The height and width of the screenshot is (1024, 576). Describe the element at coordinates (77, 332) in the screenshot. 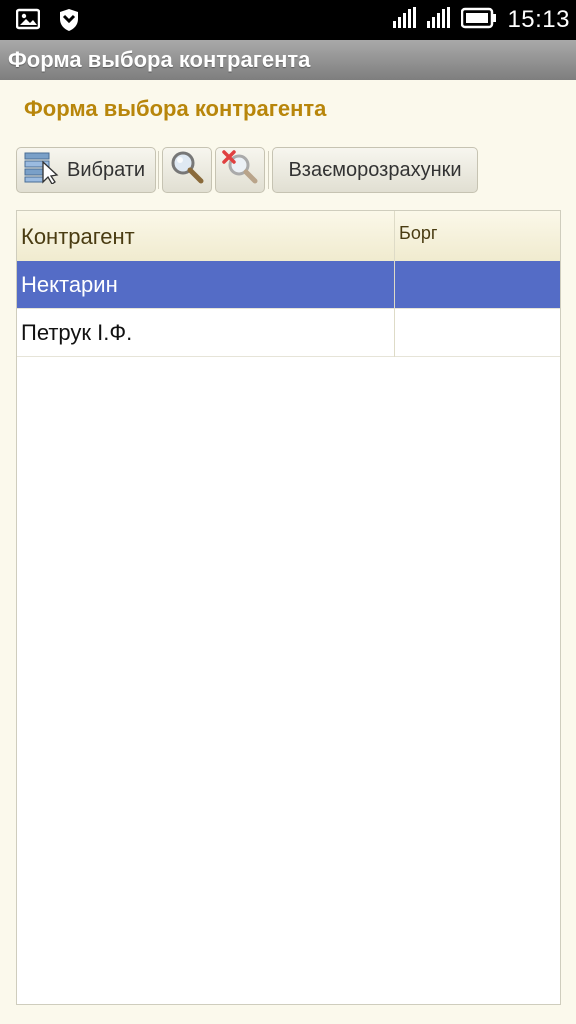

I see `cell-counterparty: Петрук І.Ф.` at that location.